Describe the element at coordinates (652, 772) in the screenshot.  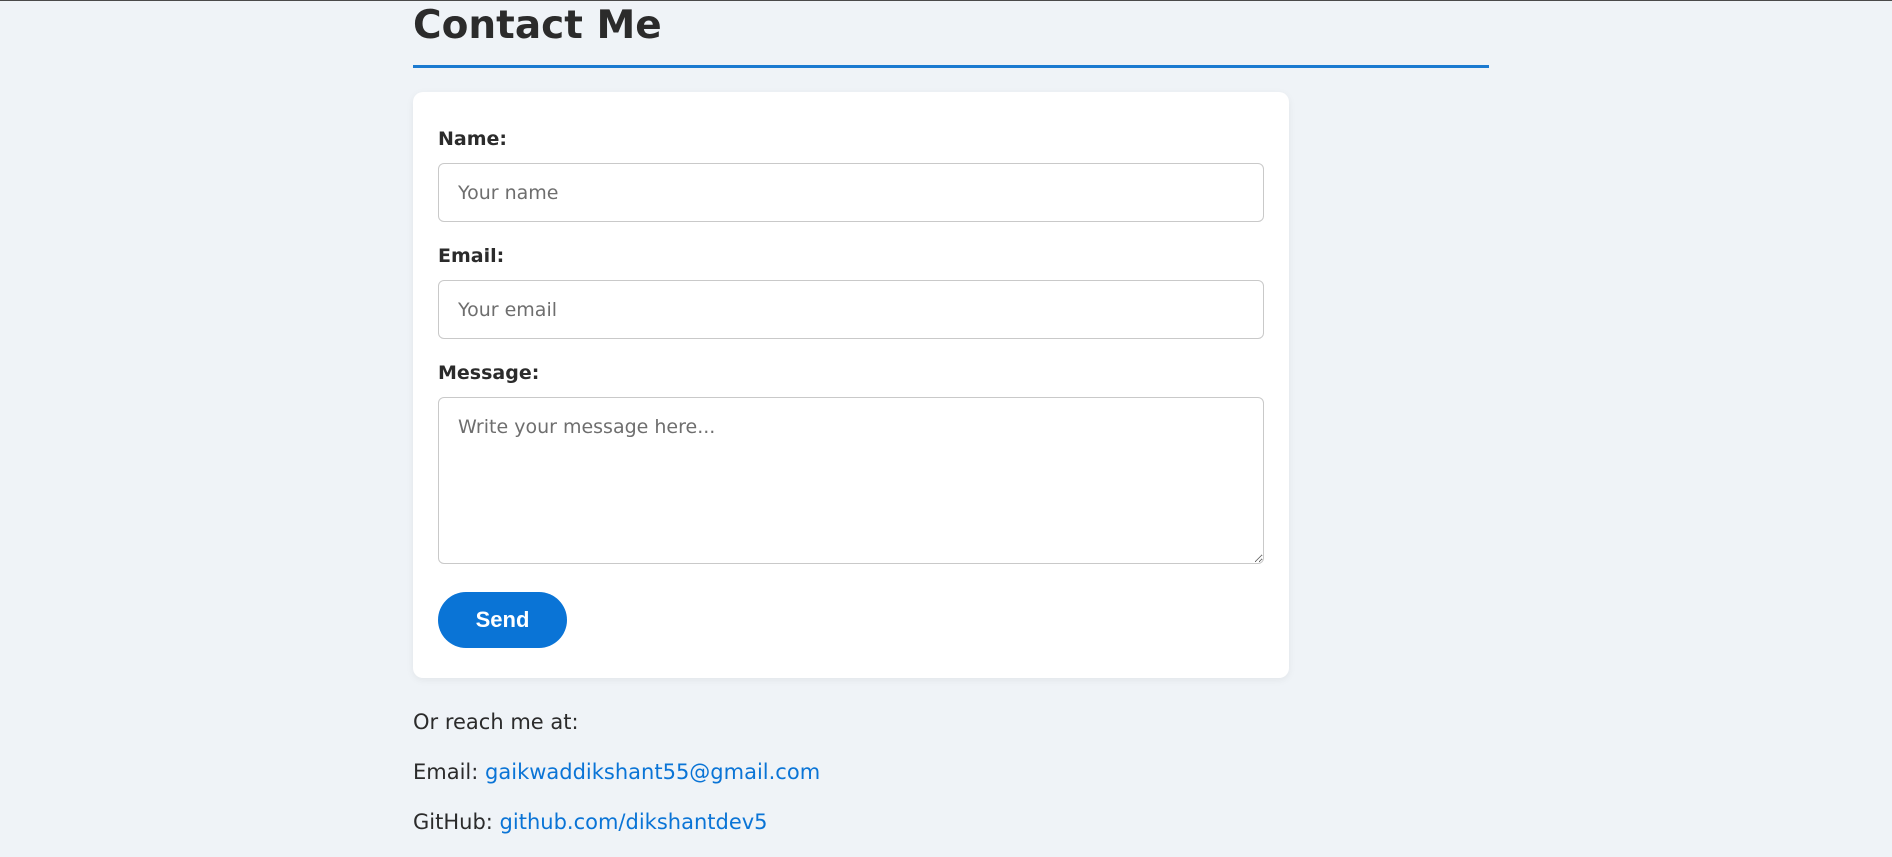
I see `email-link: gaikwaddikshant55@gmail.com` at that location.